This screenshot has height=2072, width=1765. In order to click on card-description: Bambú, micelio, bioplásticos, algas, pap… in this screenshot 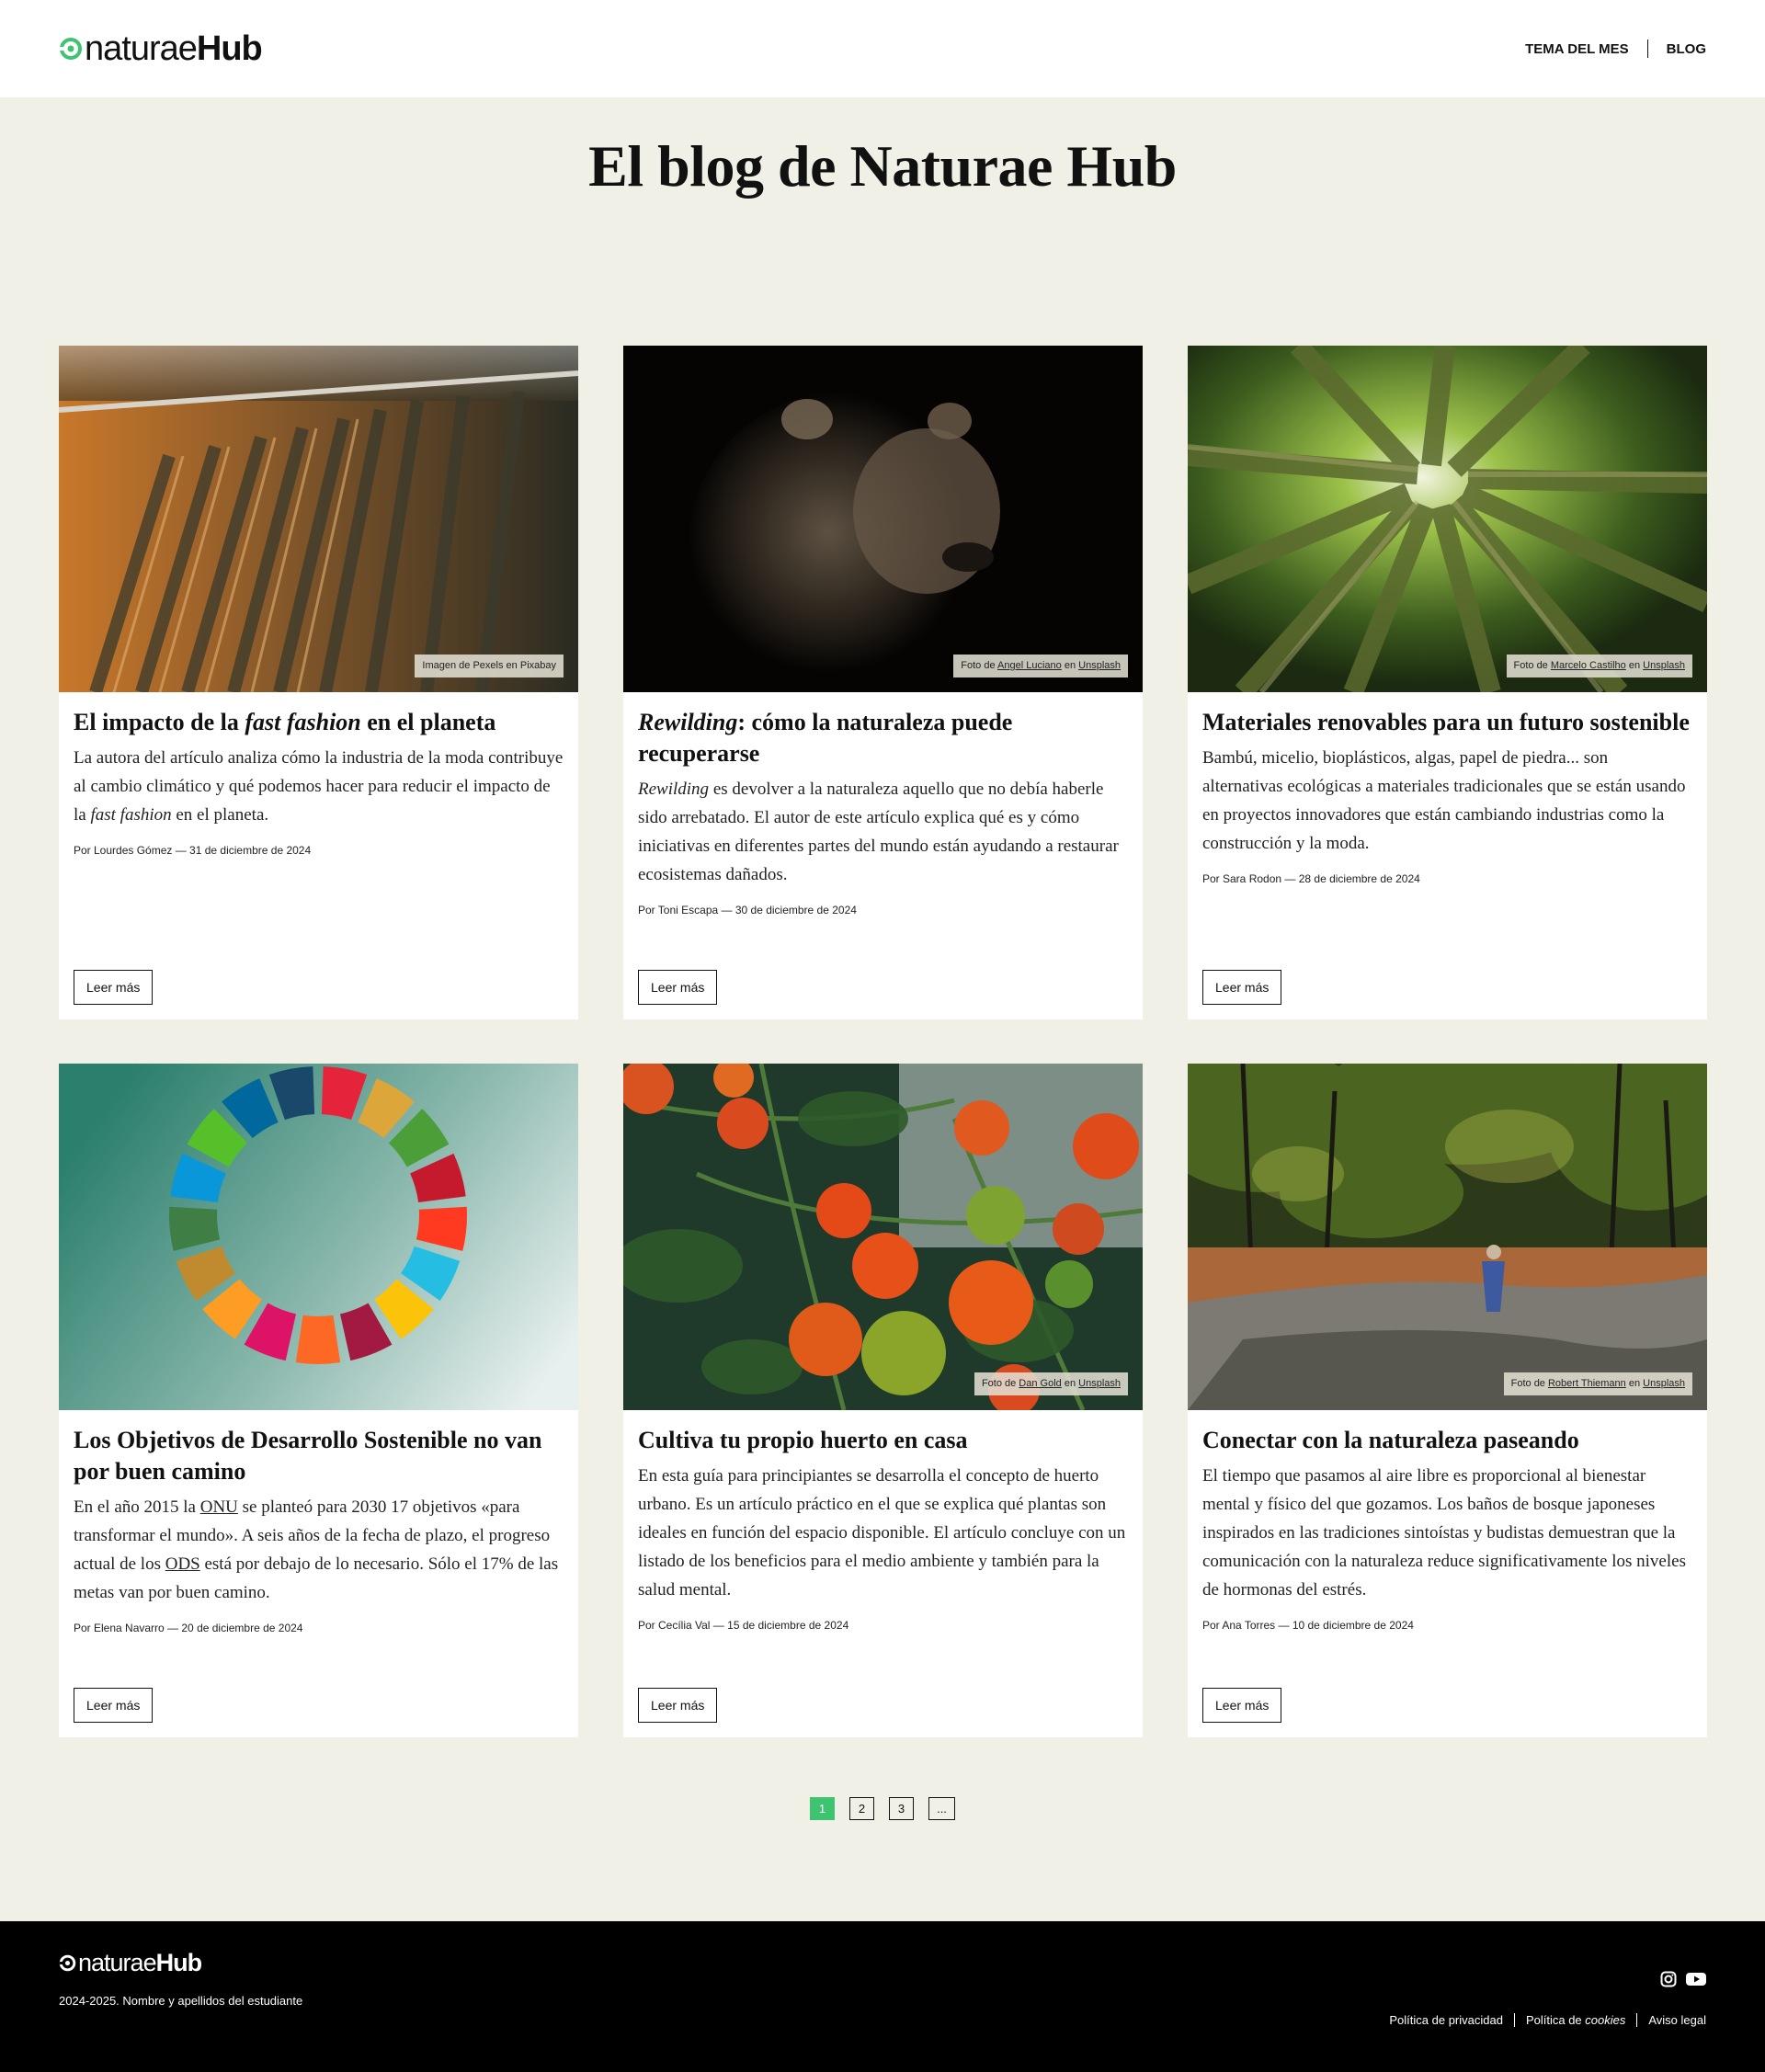, I will do `click(1444, 800)`.